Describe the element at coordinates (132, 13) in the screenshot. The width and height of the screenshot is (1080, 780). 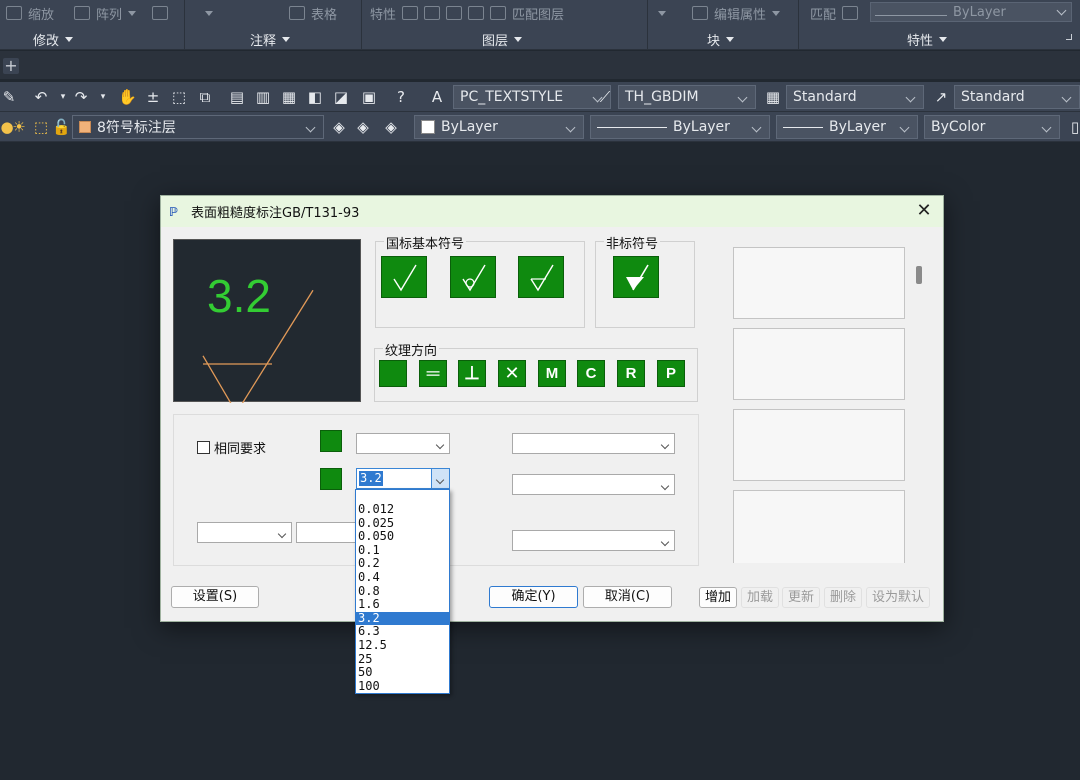
I see `array-caret-icon` at that location.